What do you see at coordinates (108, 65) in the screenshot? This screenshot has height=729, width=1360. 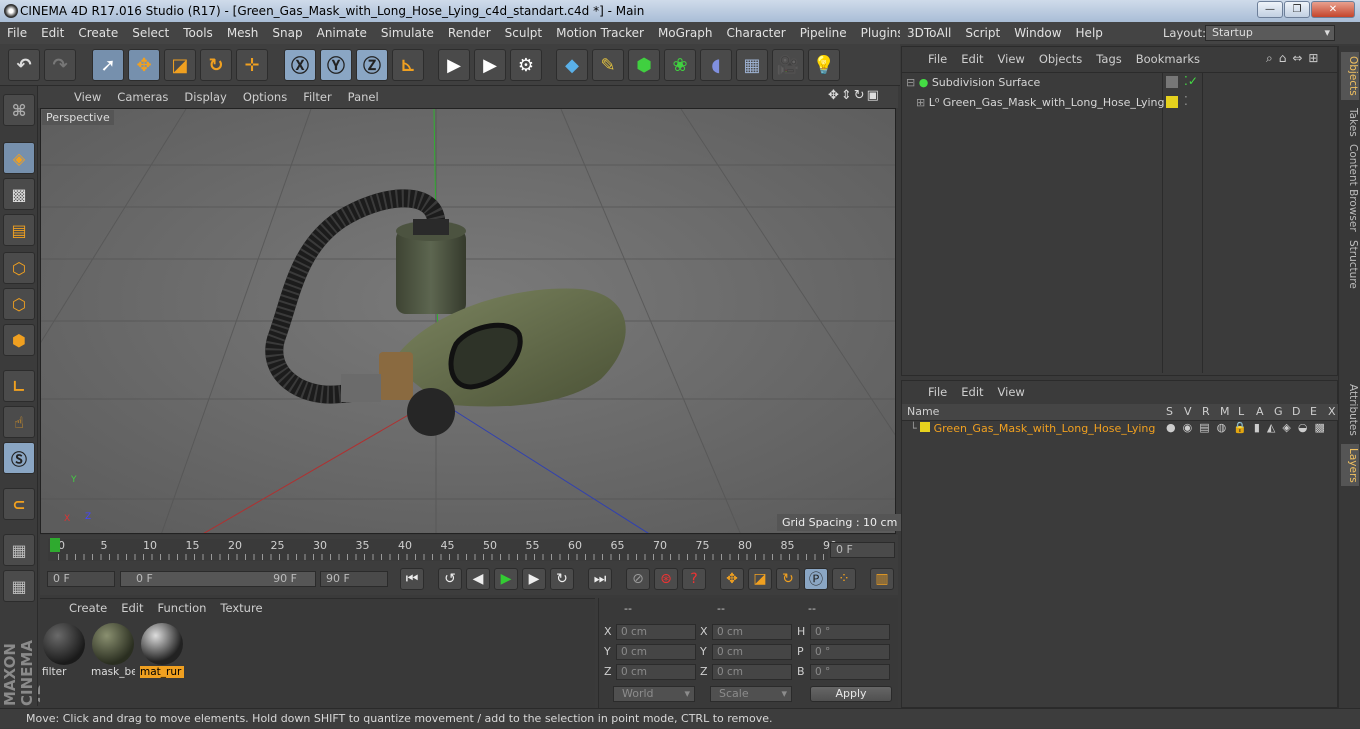 I see `live-selection-icon: ➚` at bounding box center [108, 65].